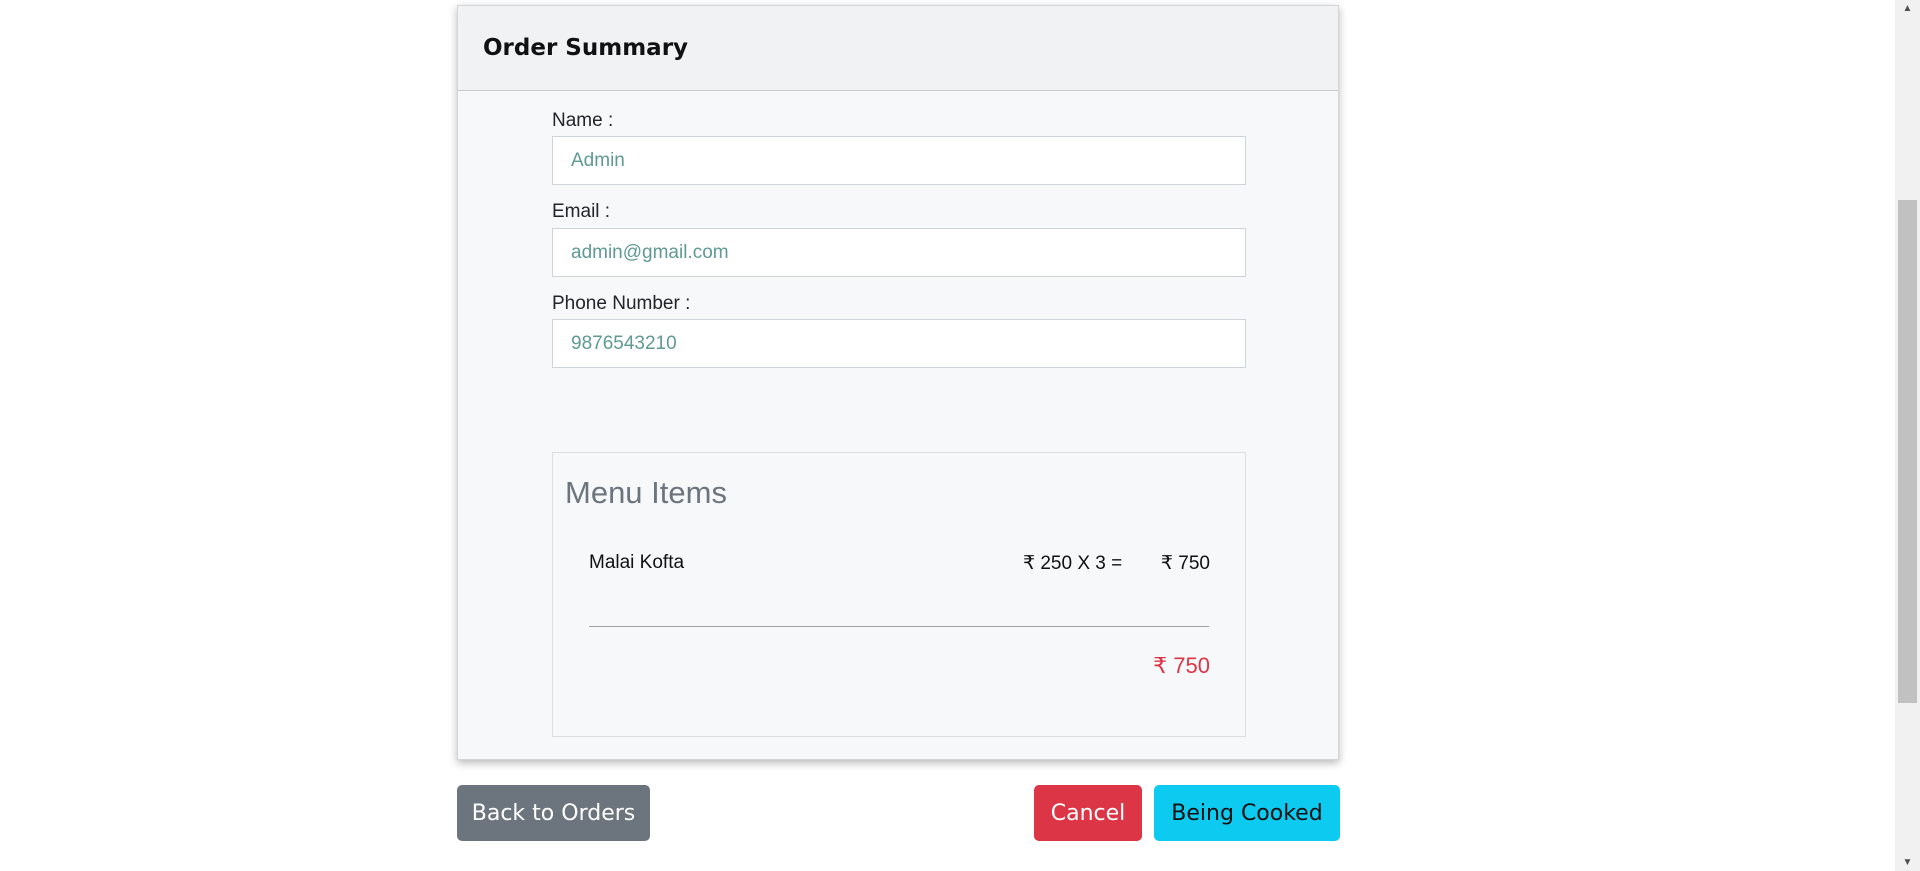 The image size is (1920, 871). I want to click on item-name: Malai Kofta, so click(637, 562).